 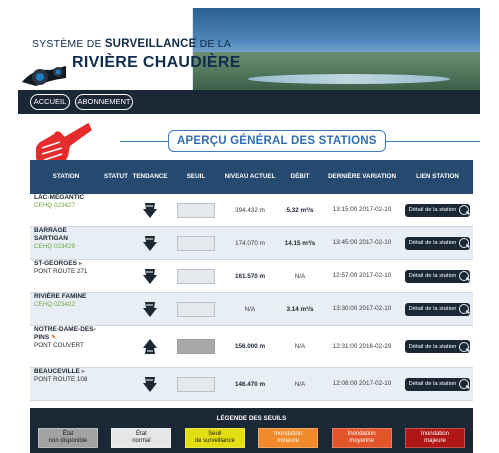 I want to click on col-station: STATION, so click(x=66, y=176).